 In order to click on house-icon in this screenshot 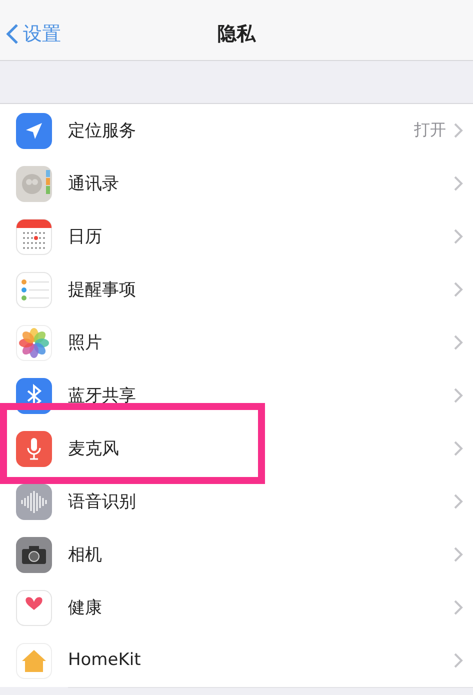, I will do `click(34, 660)`.